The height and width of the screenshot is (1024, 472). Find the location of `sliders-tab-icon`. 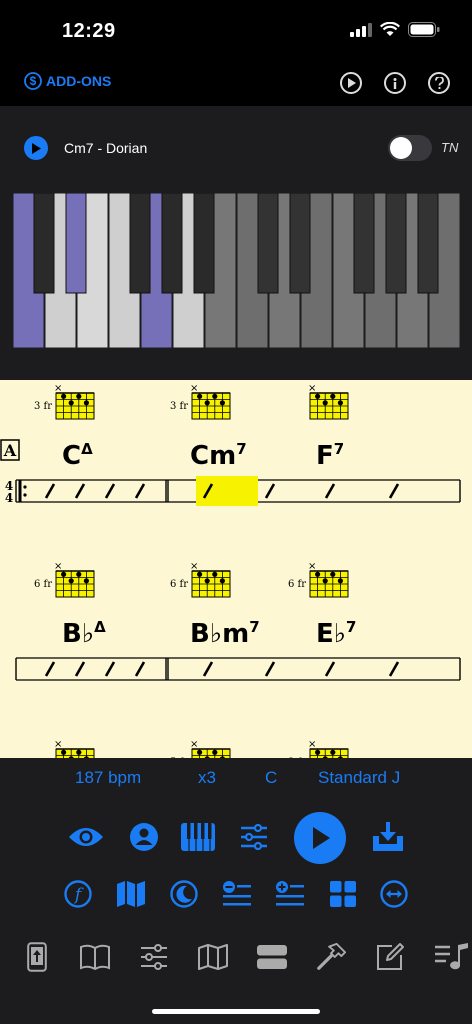

sliders-tab-icon is located at coordinates (154, 957).